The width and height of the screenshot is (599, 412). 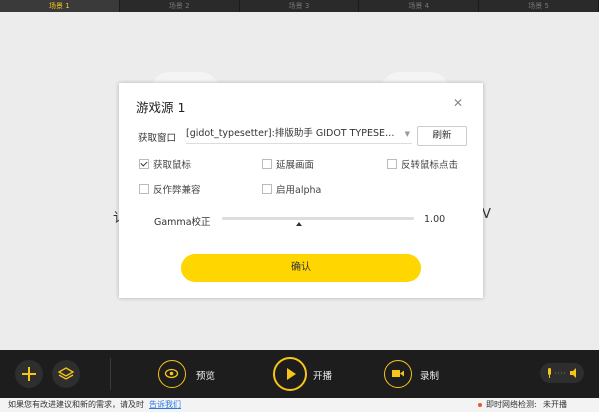 I want to click on record-label: 录制, so click(x=430, y=376).